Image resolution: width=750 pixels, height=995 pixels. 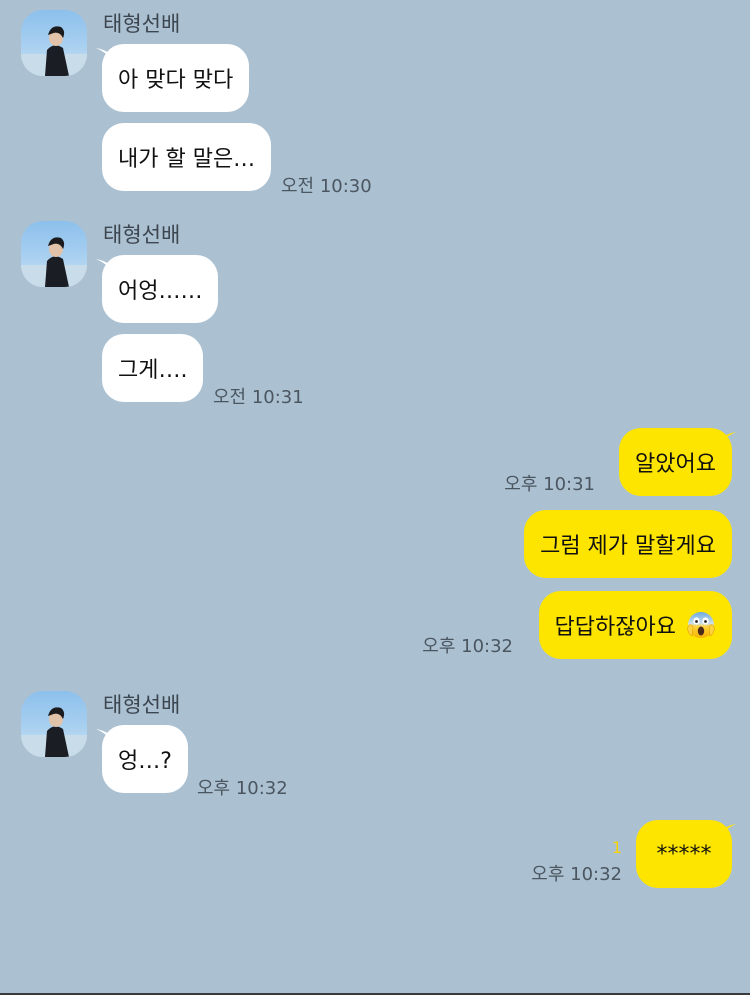 What do you see at coordinates (616, 847) in the screenshot?
I see `unread-count: 1` at bounding box center [616, 847].